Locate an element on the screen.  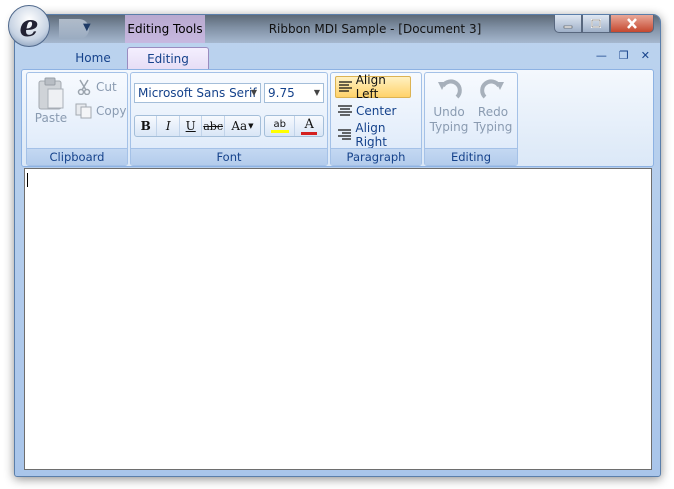
app-logo-icon: e is located at coordinates (29, 26).